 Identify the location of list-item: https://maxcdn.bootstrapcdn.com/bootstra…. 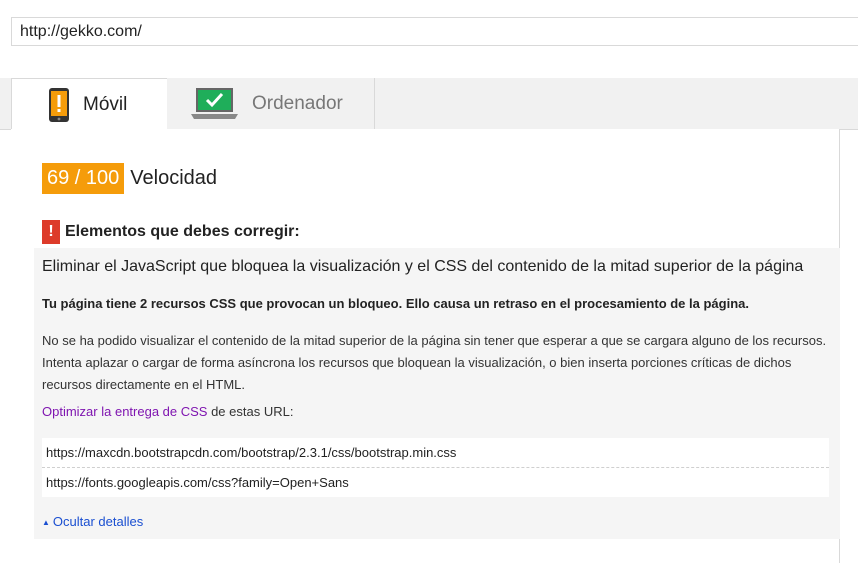
(251, 452).